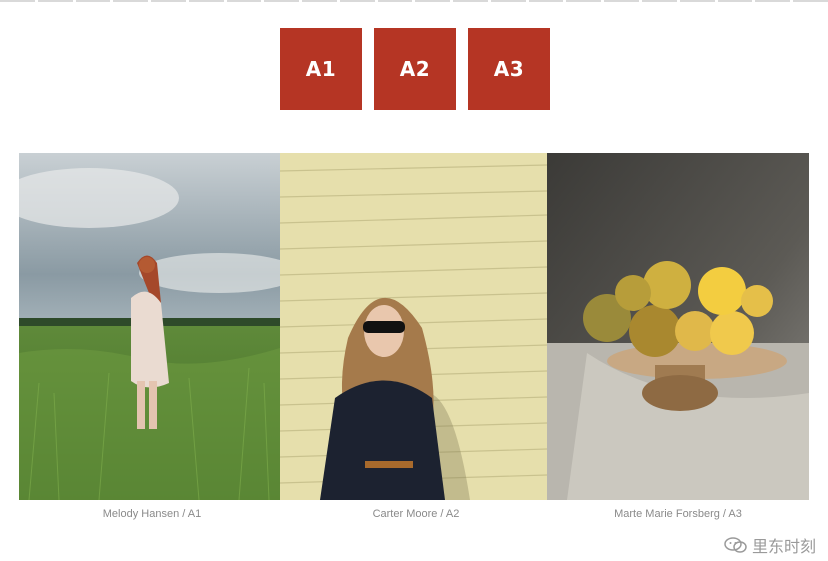 The image size is (828, 561). Describe the element at coordinates (783, 546) in the screenshot. I see `watermark-text: 里东时刻` at that location.